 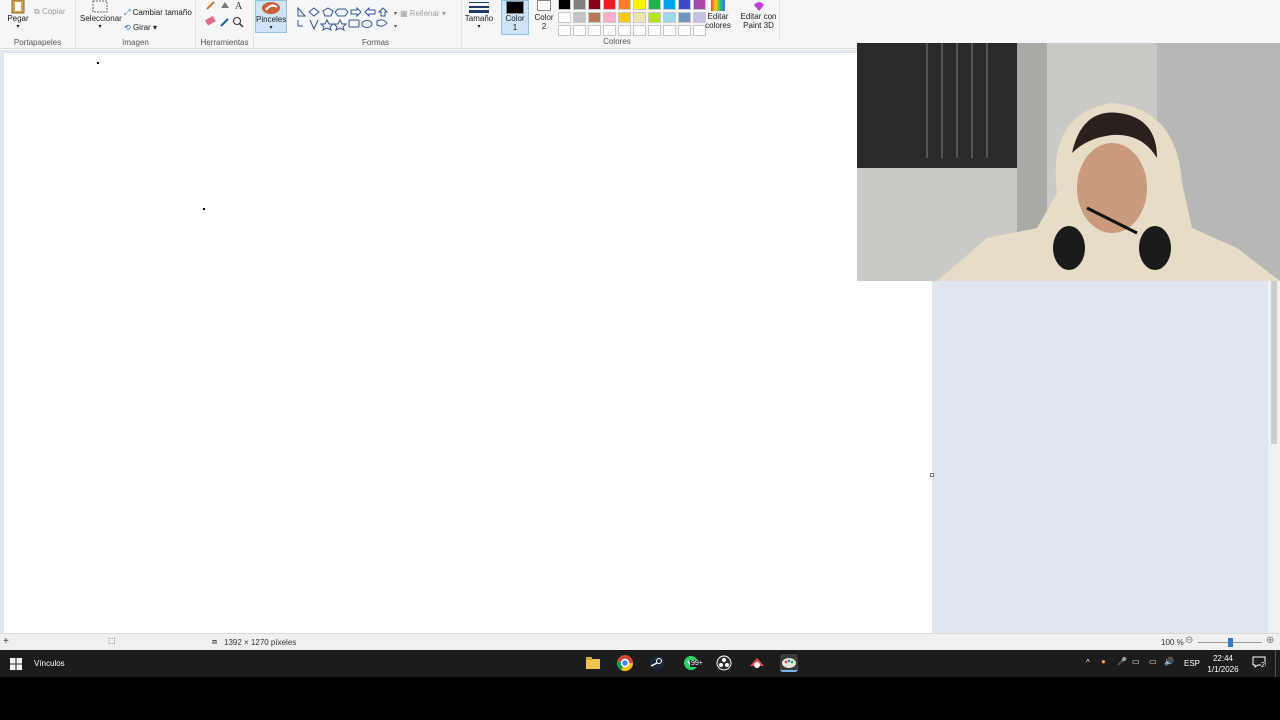 I want to click on select-button: Seleccionar ▾, so click(x=101, y=16).